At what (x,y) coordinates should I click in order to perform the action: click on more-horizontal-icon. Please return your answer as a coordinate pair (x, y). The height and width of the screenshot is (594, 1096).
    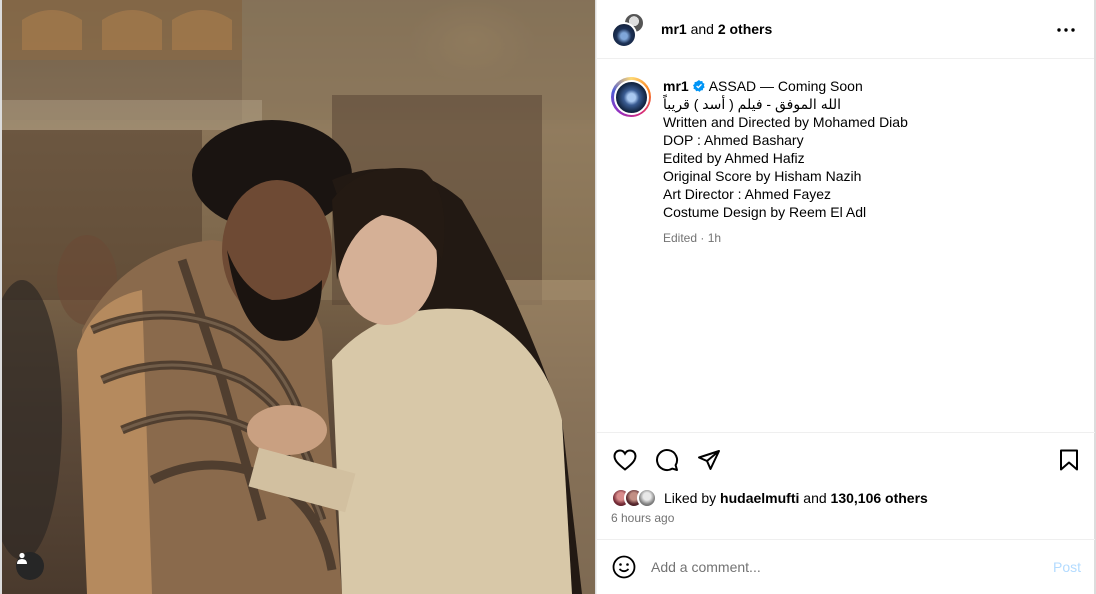
    Looking at the image, I should click on (1066, 30).